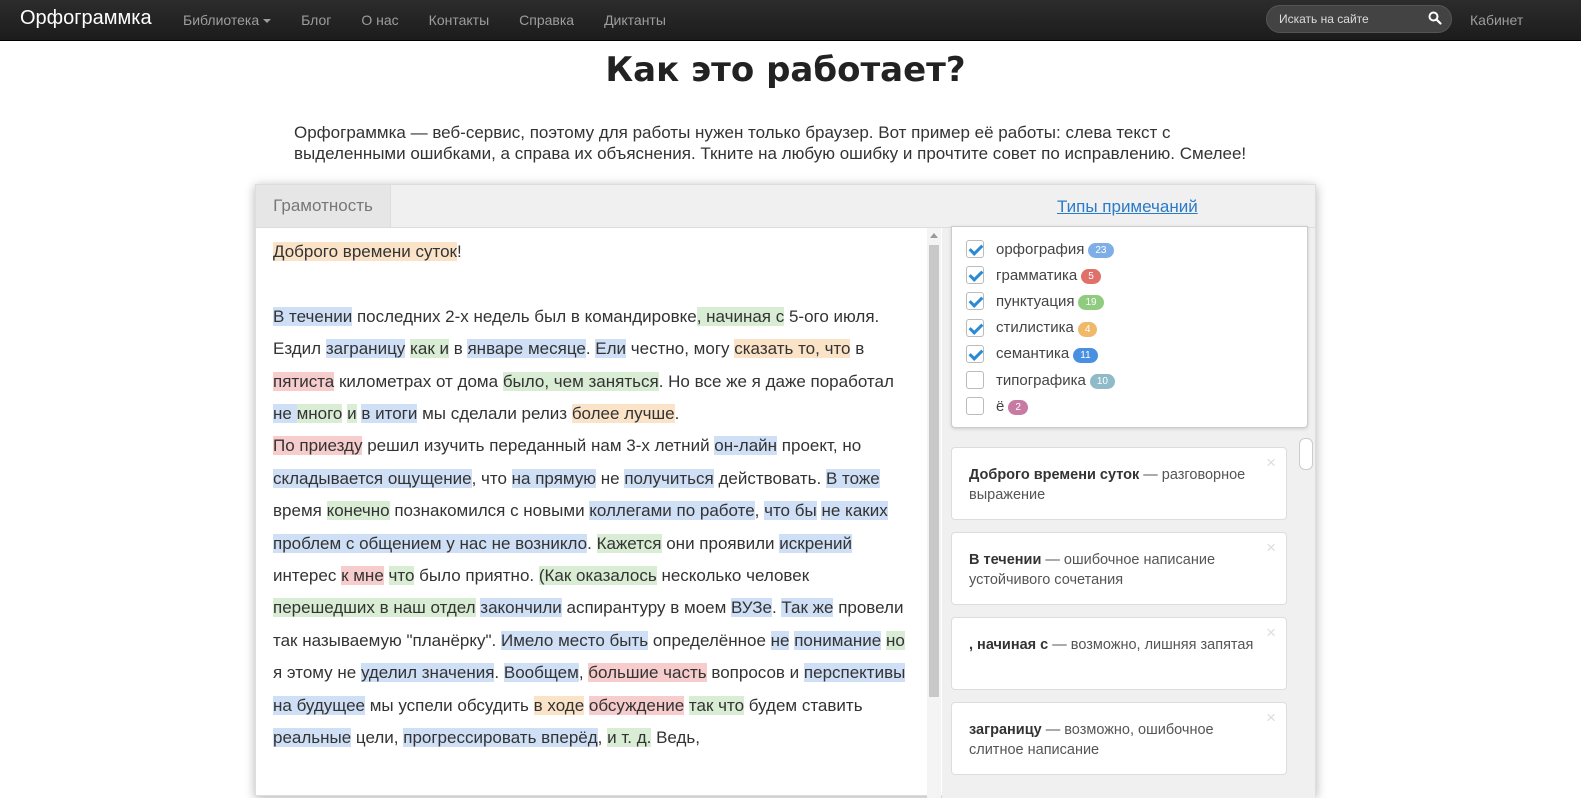  I want to click on note-types-link: Типы примечаний, so click(1127, 207).